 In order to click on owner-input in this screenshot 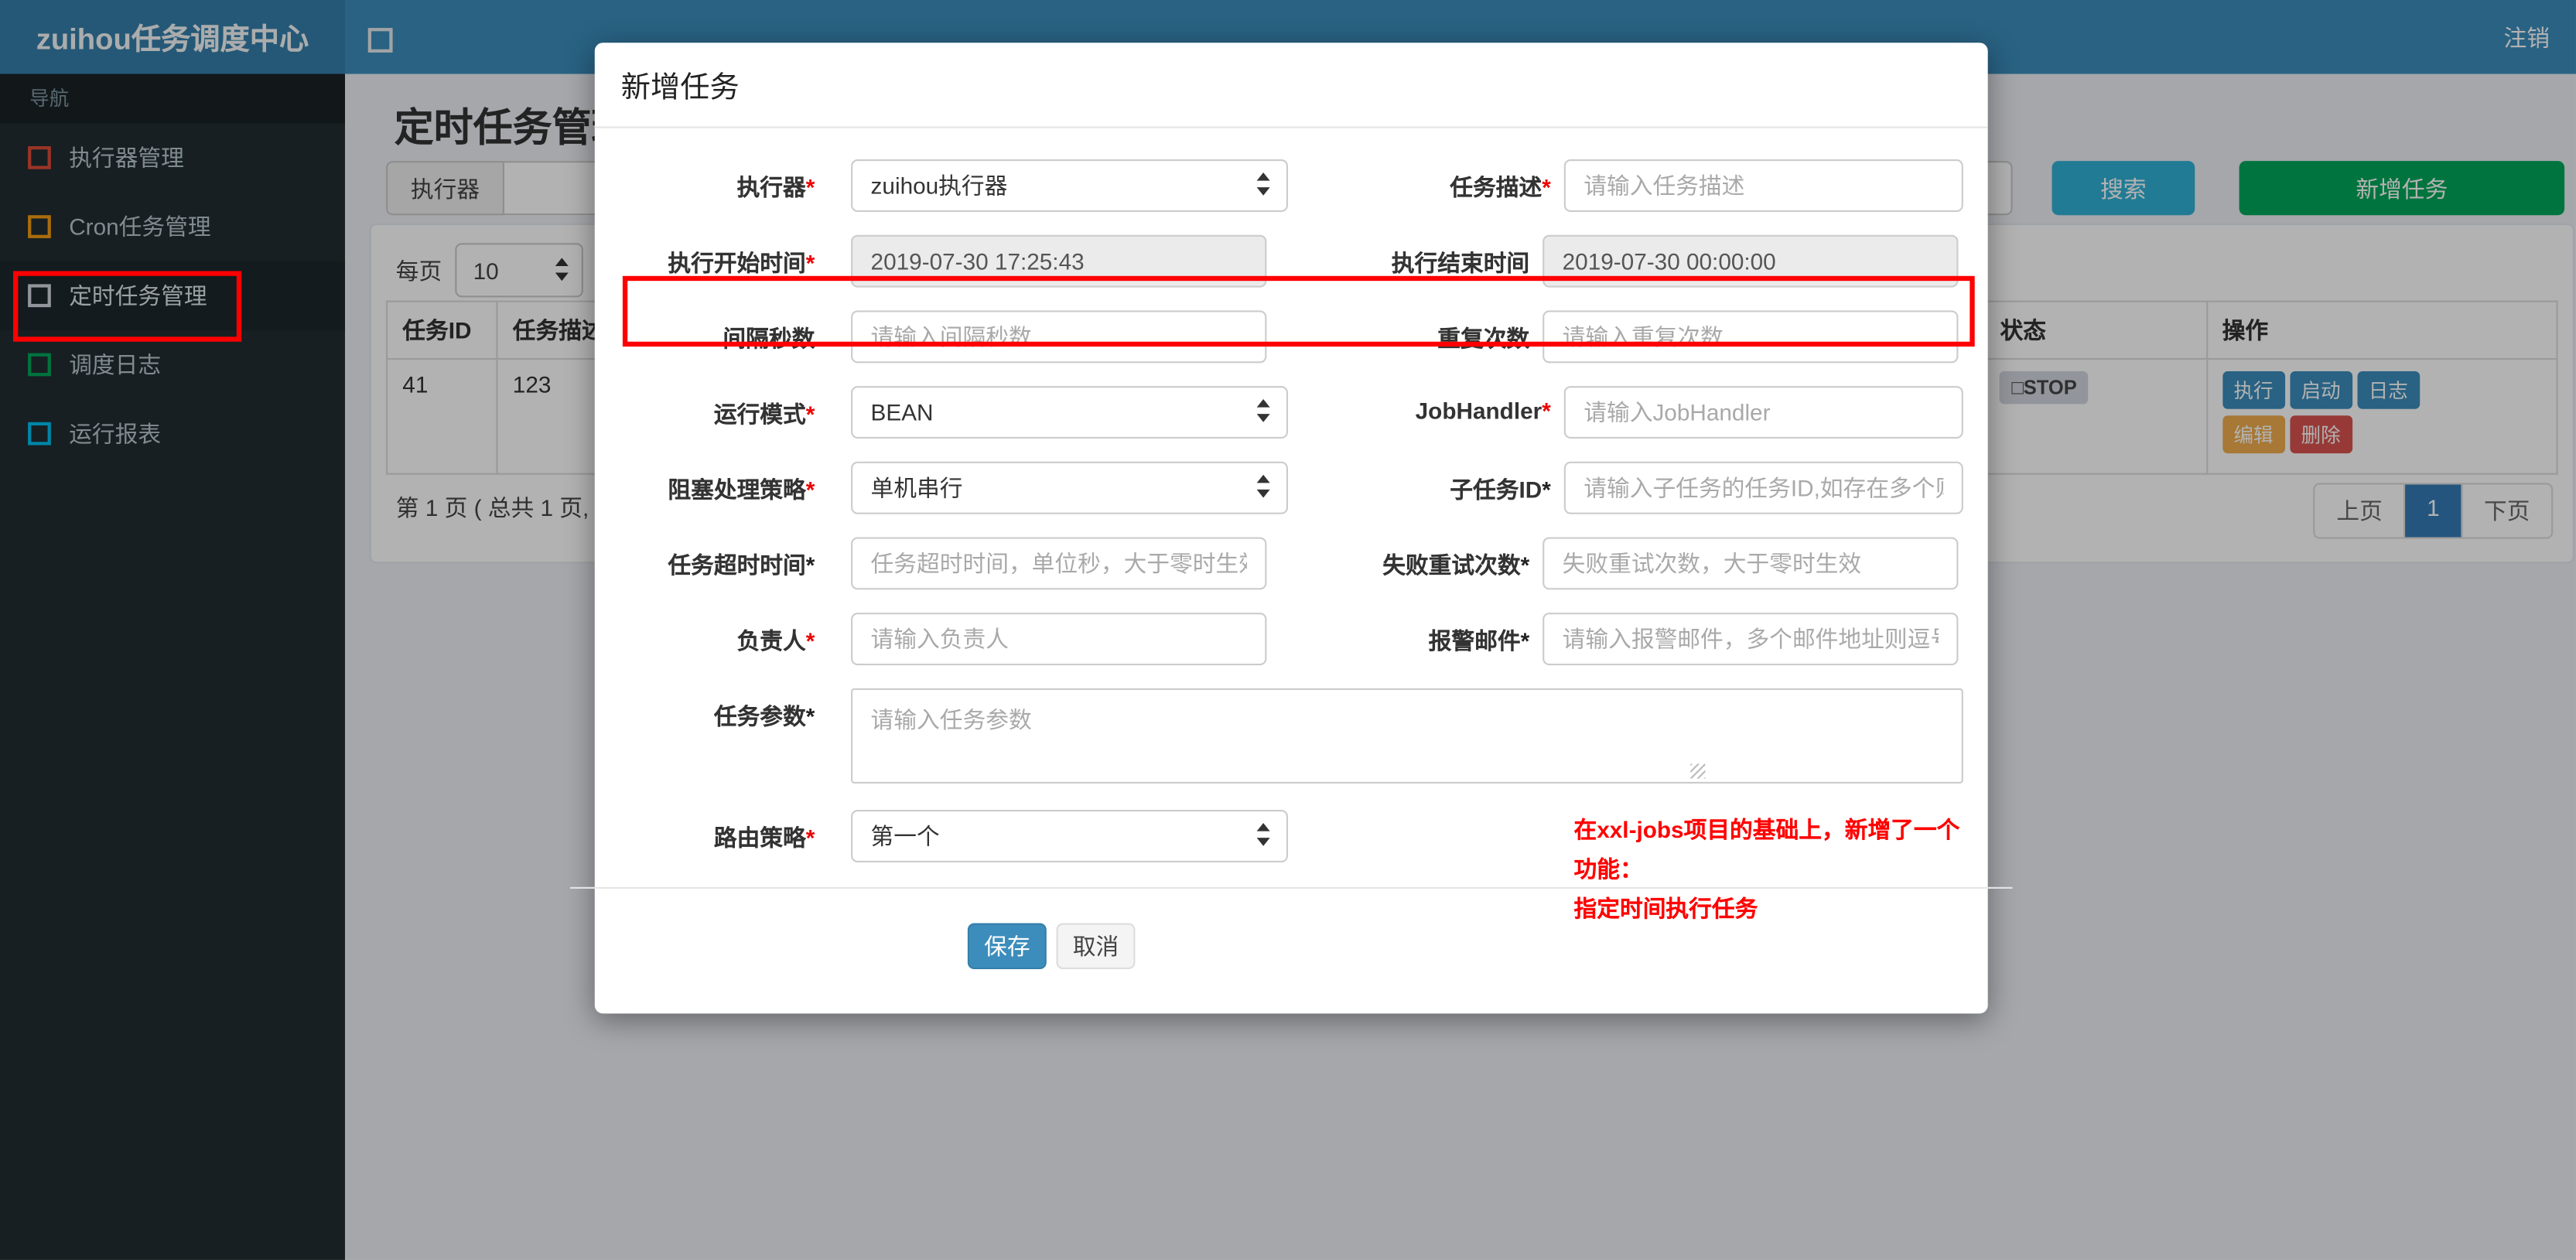, I will do `click(1059, 640)`.